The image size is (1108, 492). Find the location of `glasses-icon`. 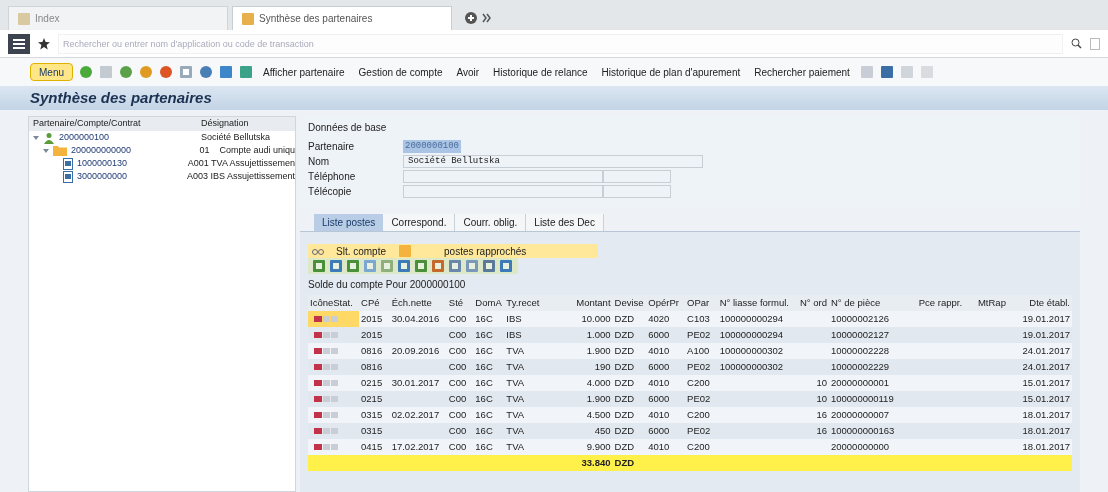

glasses-icon is located at coordinates (318, 251).